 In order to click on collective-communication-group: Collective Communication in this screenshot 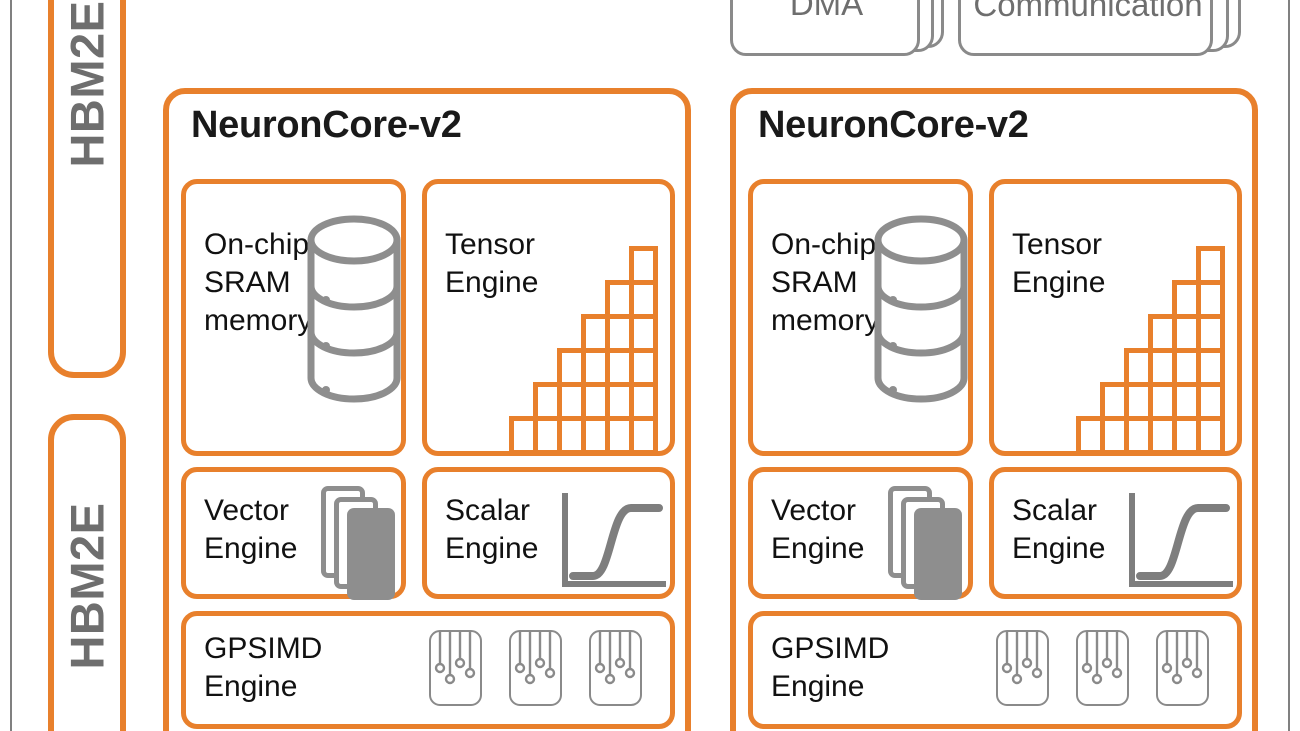, I will do `click(1103, 29)`.